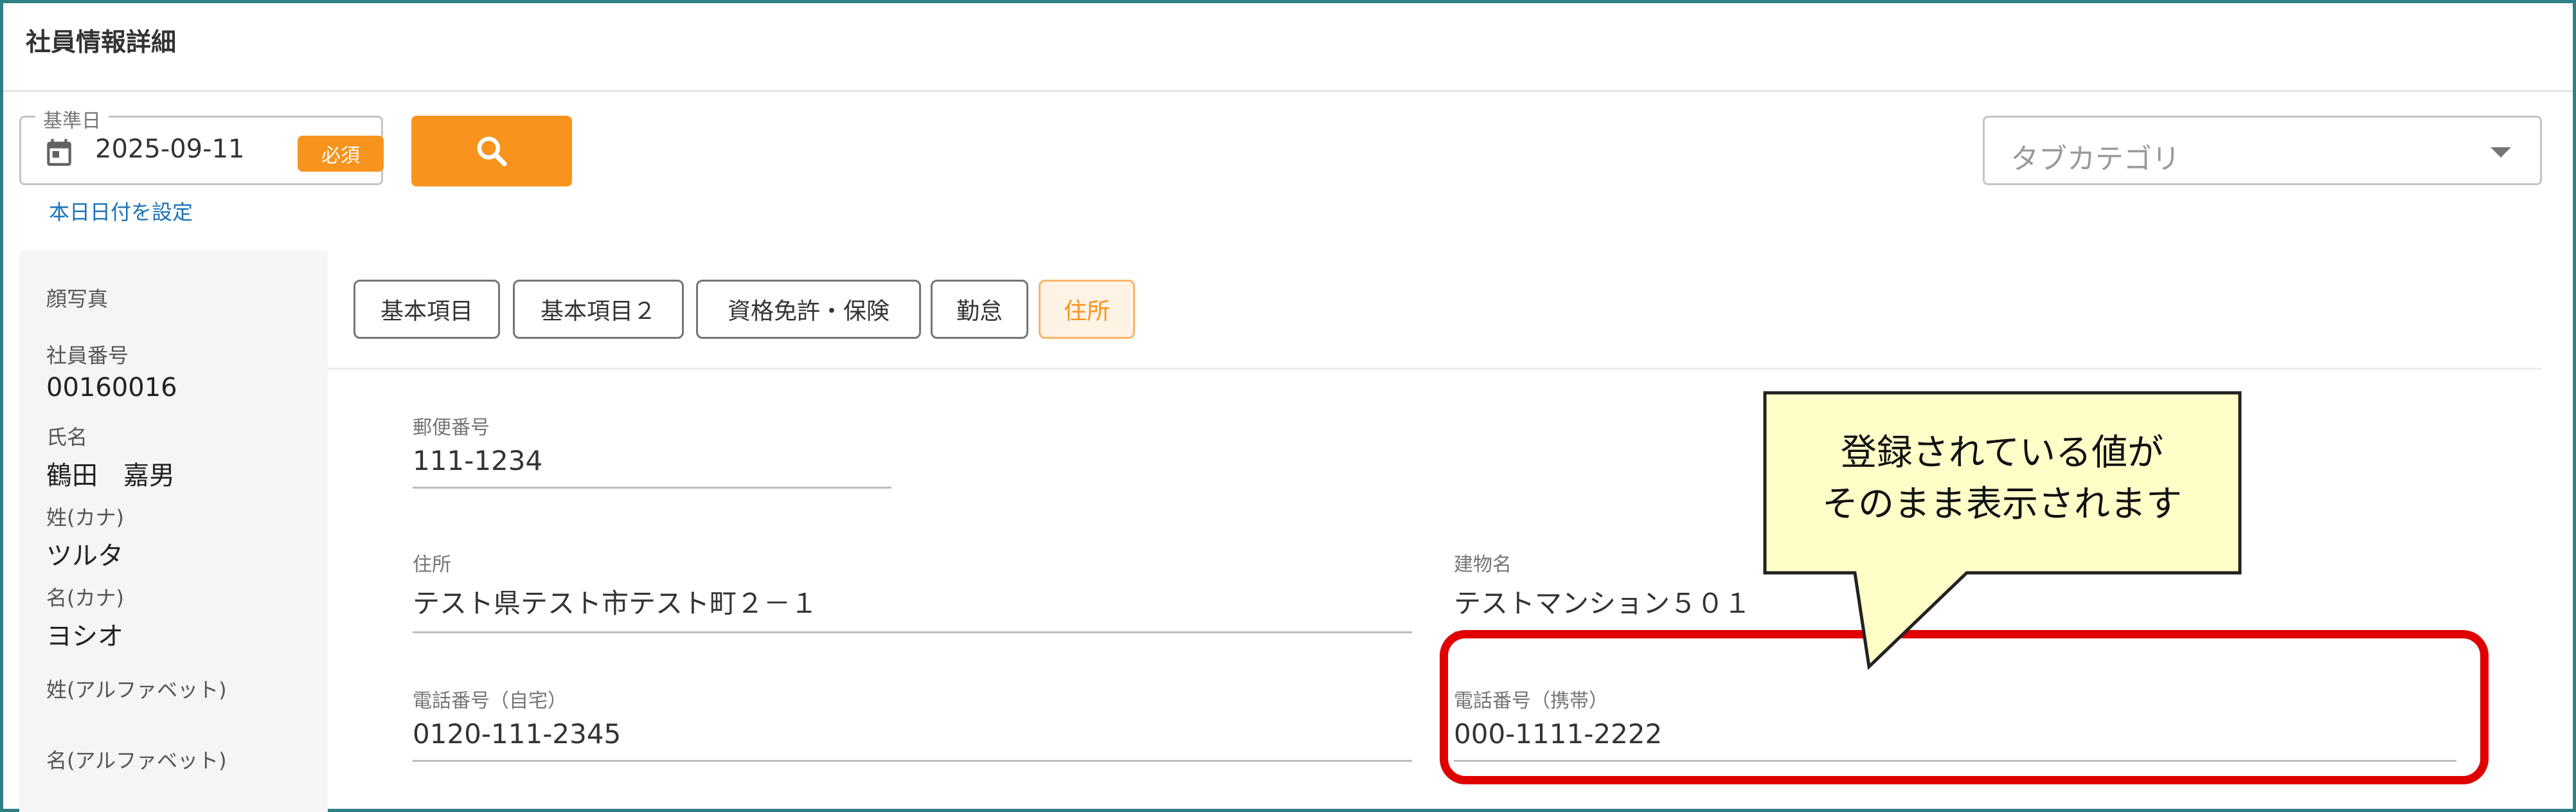 This screenshot has height=812, width=2576. What do you see at coordinates (67, 437) in the screenshot?
I see `employee-name-label: 氏名` at bounding box center [67, 437].